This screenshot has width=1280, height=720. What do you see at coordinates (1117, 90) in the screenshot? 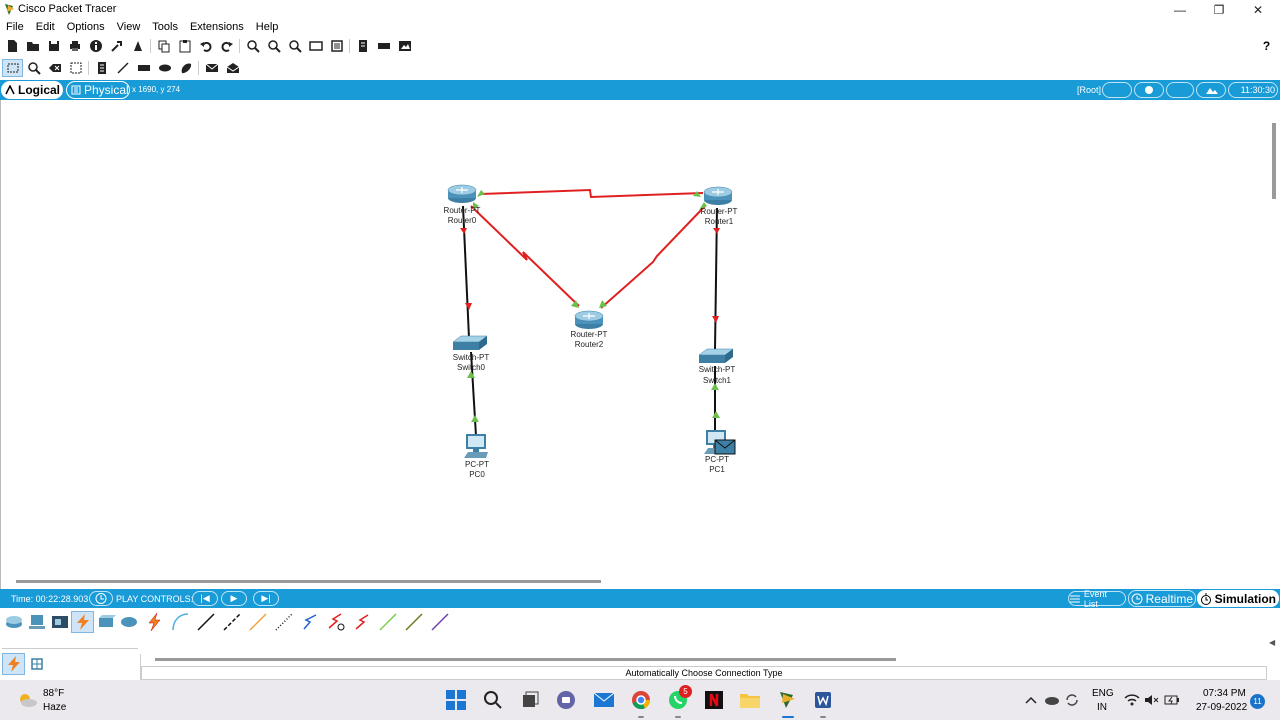
I see `new-cluster-button` at bounding box center [1117, 90].